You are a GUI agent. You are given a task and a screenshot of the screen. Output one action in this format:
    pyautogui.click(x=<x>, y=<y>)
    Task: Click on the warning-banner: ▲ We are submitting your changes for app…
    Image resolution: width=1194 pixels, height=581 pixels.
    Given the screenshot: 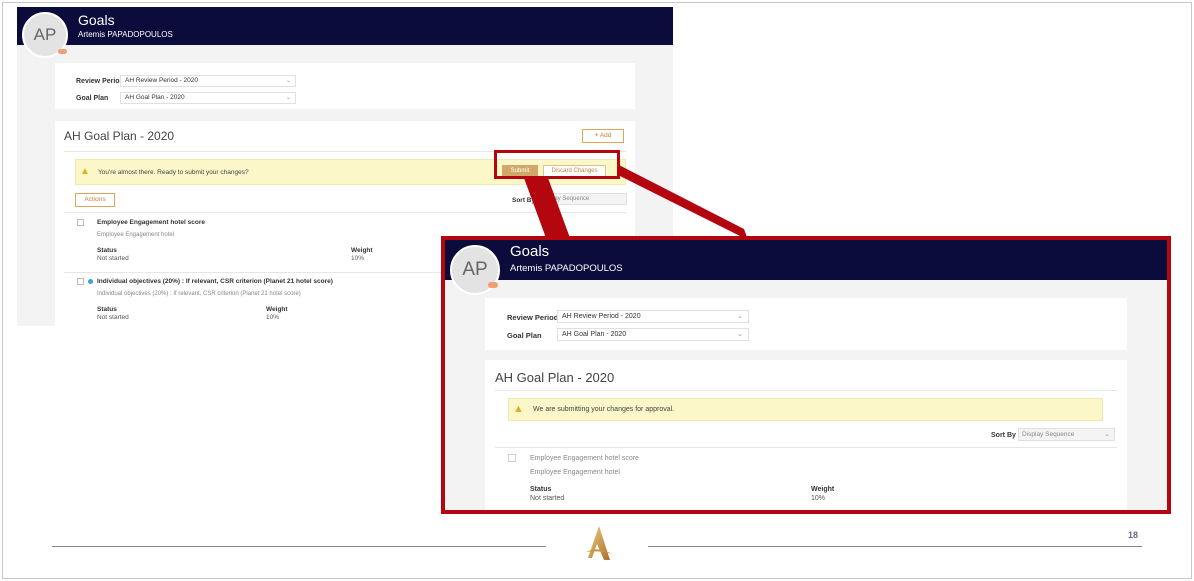 What is the action you would take?
    pyautogui.click(x=805, y=409)
    